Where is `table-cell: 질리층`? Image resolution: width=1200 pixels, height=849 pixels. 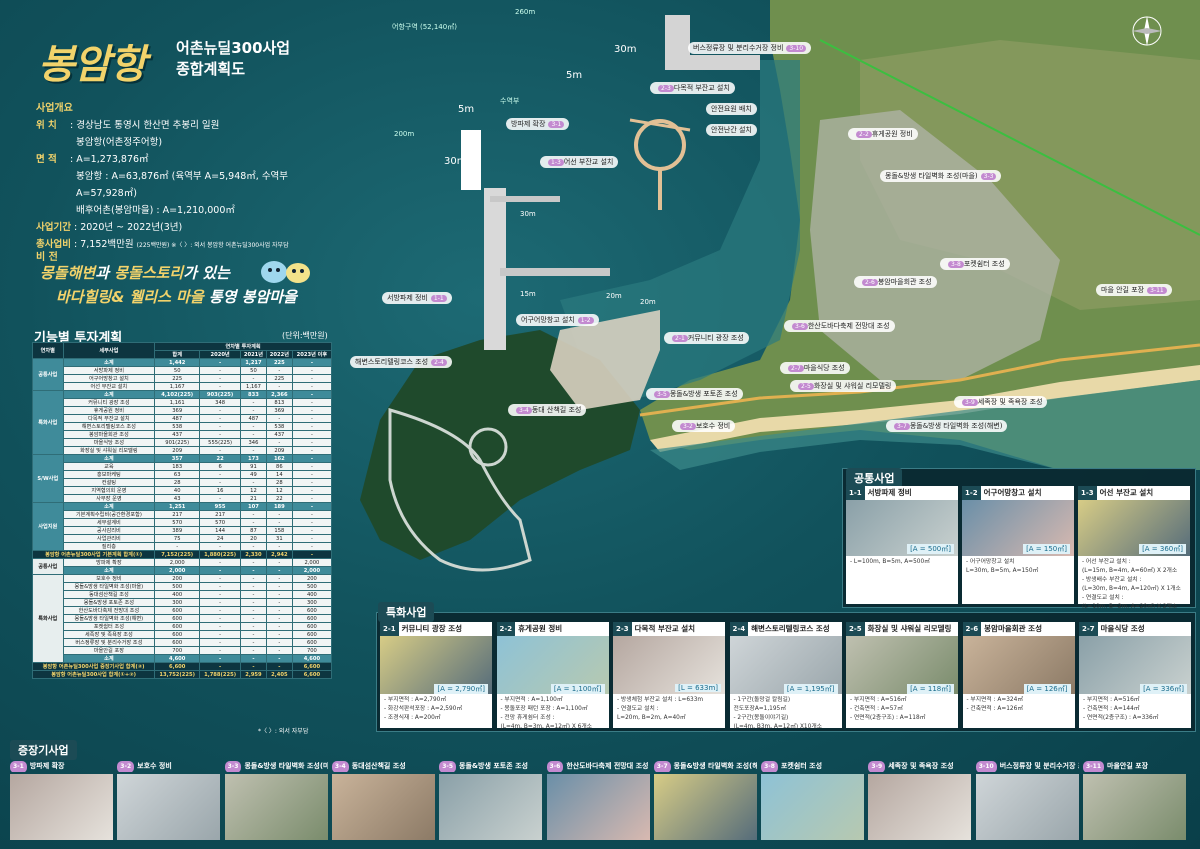
table-cell: 질리층 is located at coordinates (109, 546).